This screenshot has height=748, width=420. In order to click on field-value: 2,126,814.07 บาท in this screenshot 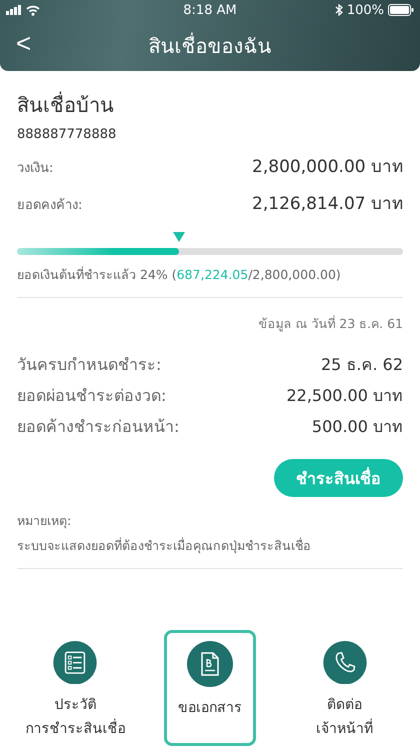, I will do `click(327, 204)`.